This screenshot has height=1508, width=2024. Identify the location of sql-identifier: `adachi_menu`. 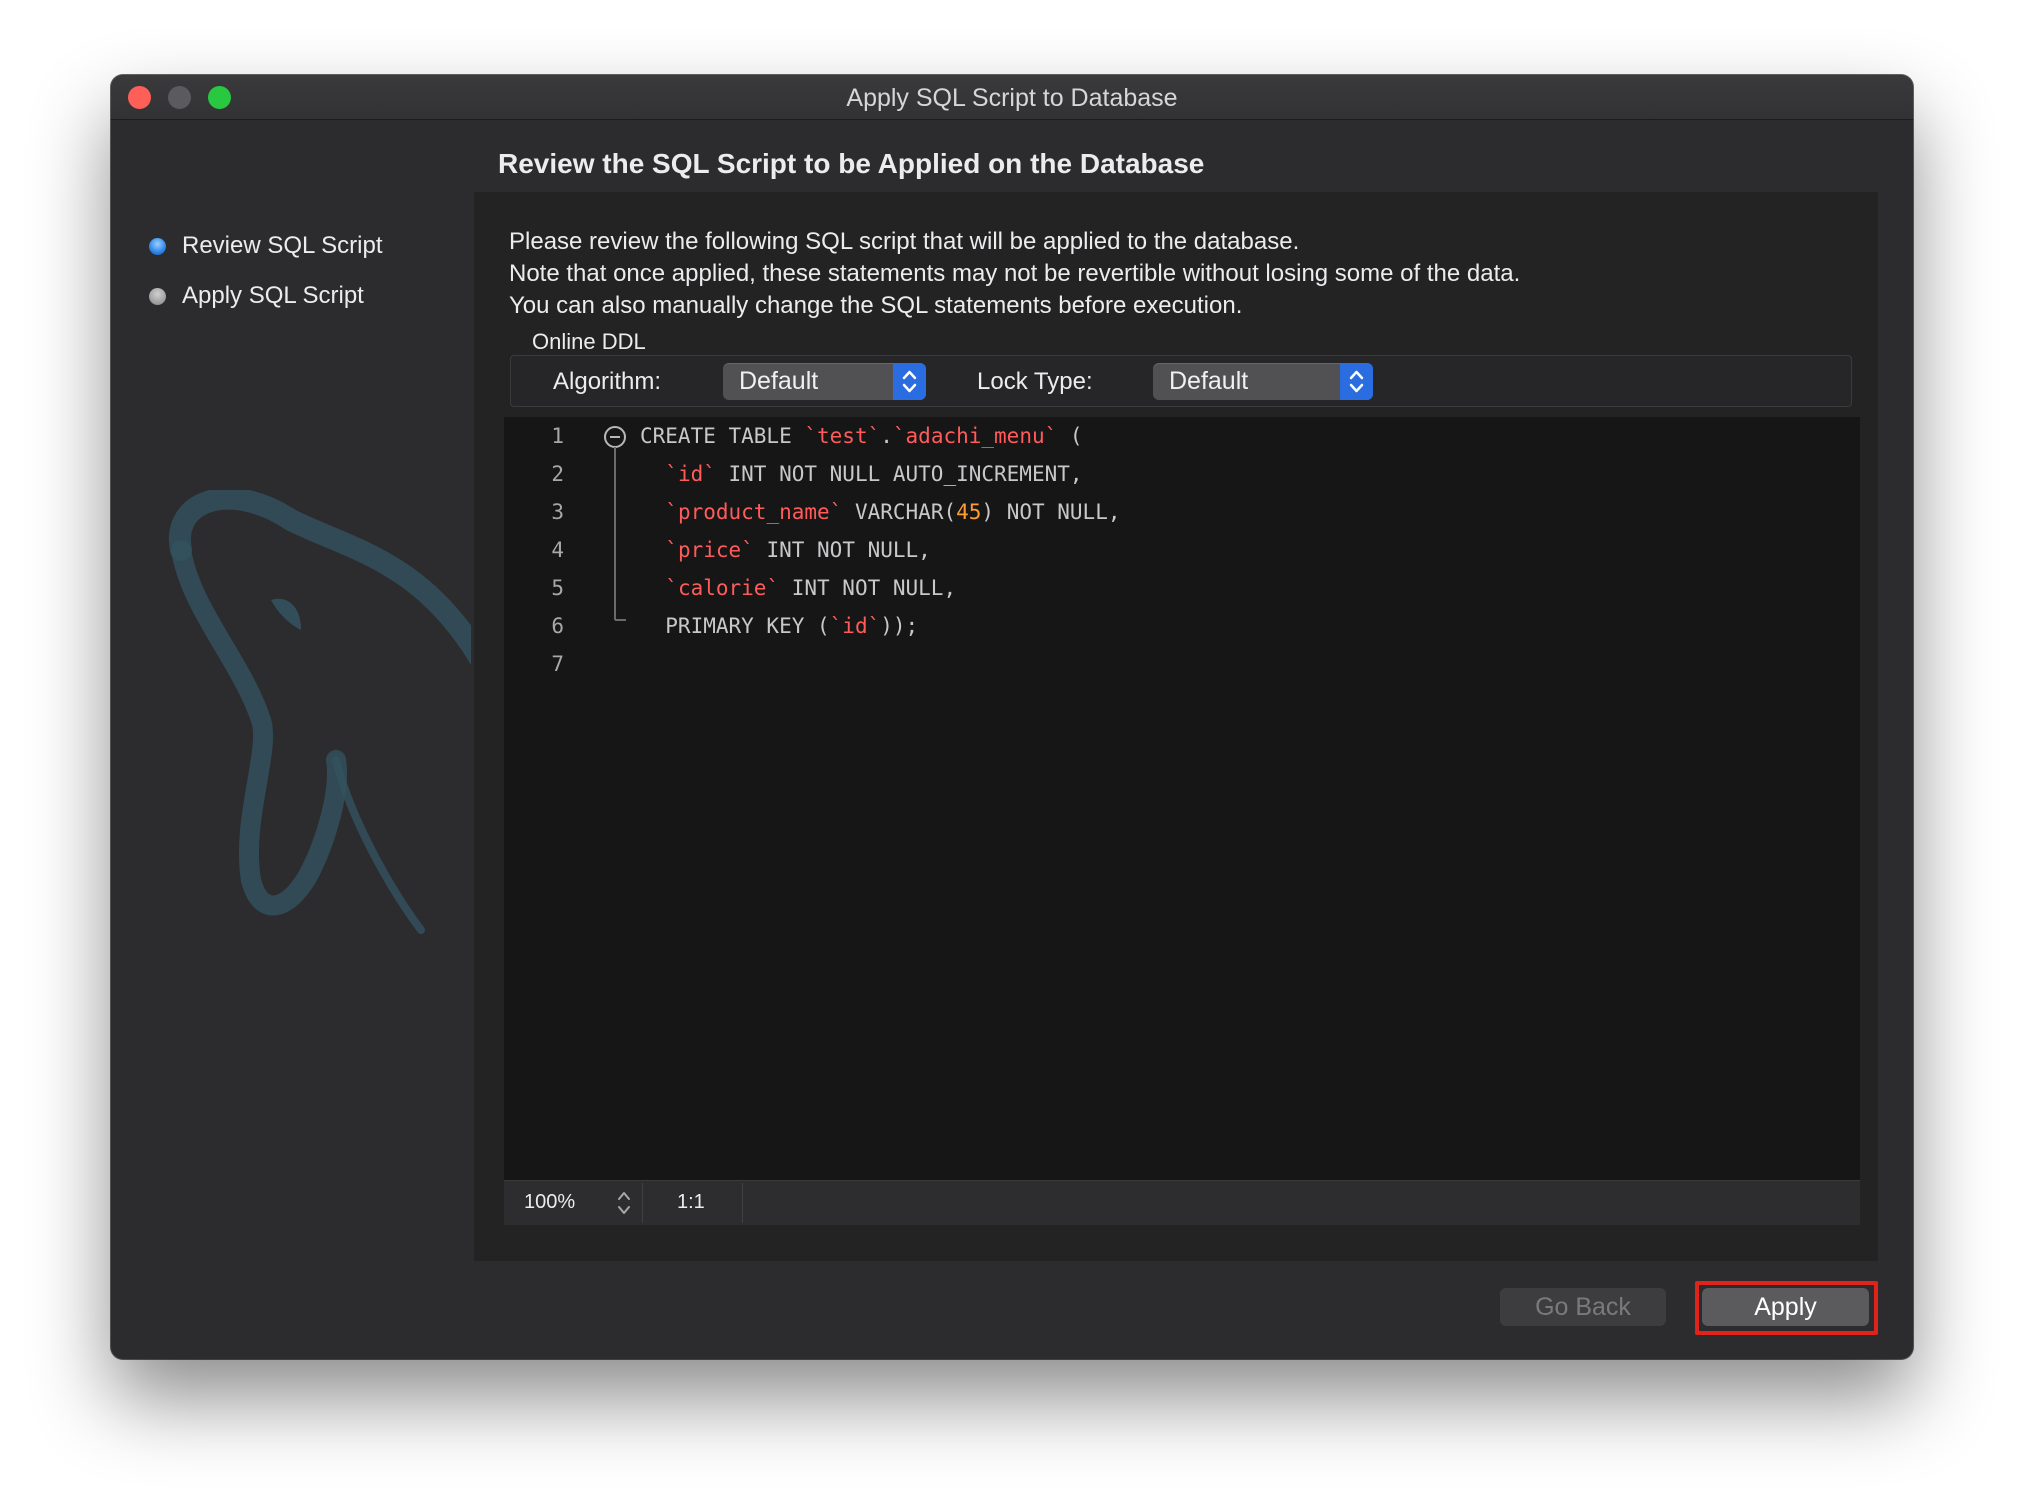
(975, 436).